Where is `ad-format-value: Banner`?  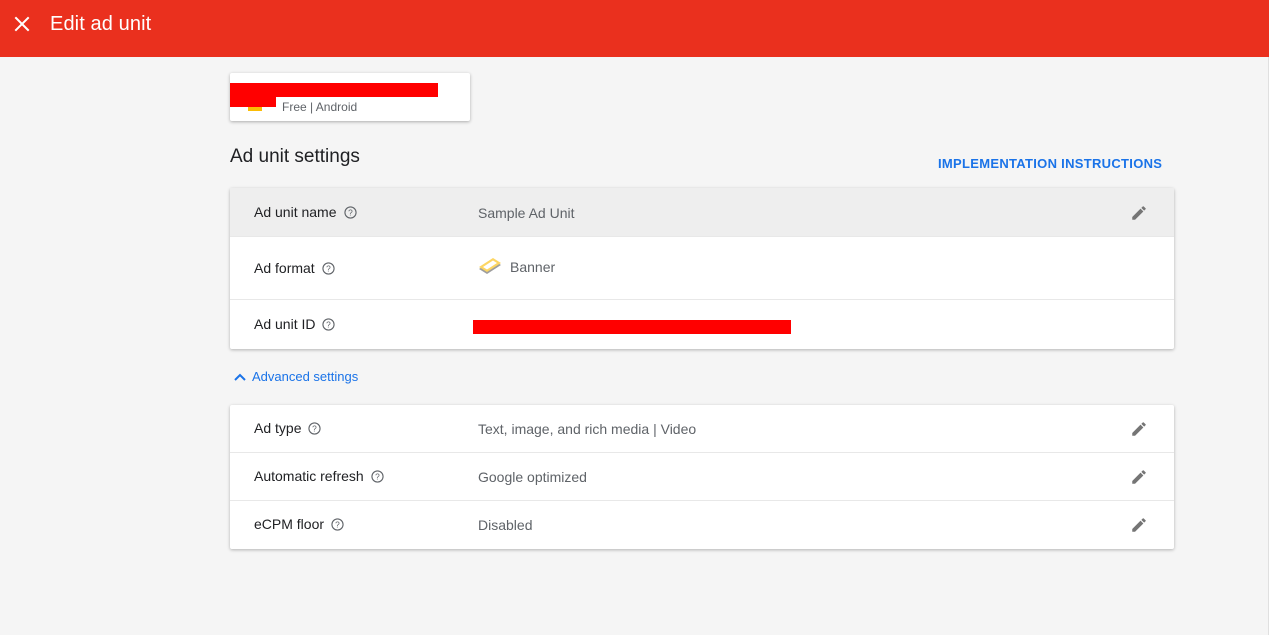 ad-format-value: Banner is located at coordinates (516, 267).